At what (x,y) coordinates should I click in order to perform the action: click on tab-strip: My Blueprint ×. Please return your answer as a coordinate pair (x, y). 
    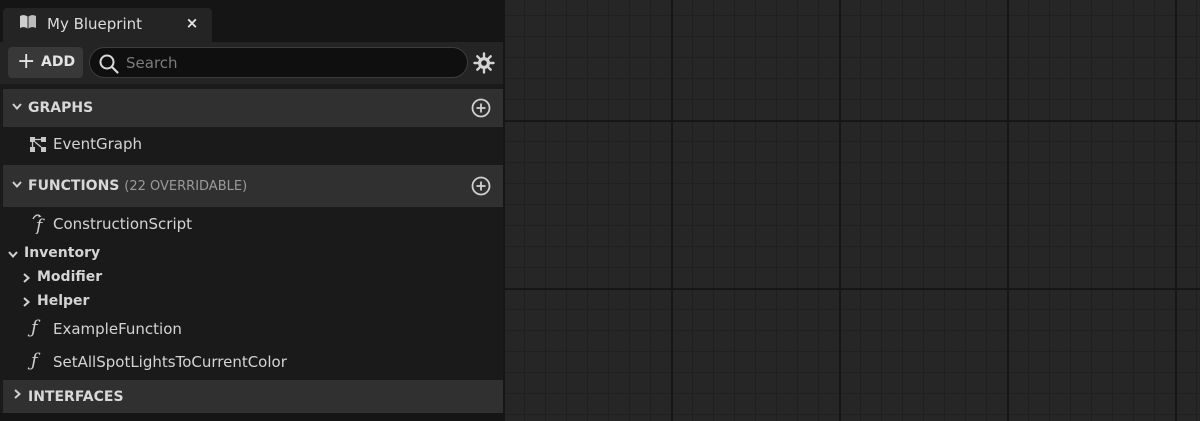
    Looking at the image, I should click on (251, 21).